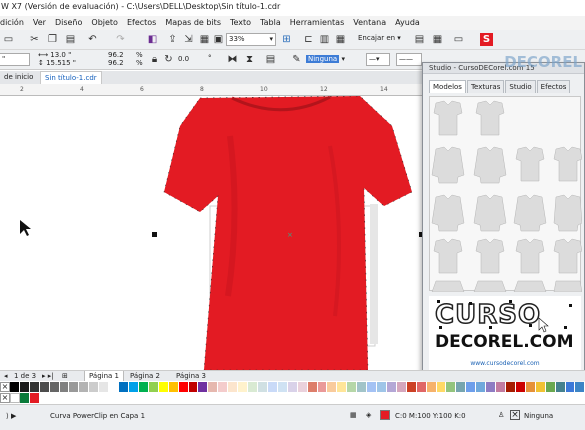 This screenshot has height=430, width=585. What do you see at coordinates (437, 39) in the screenshot?
I see `app-launcher-icon: ▦` at bounding box center [437, 39].